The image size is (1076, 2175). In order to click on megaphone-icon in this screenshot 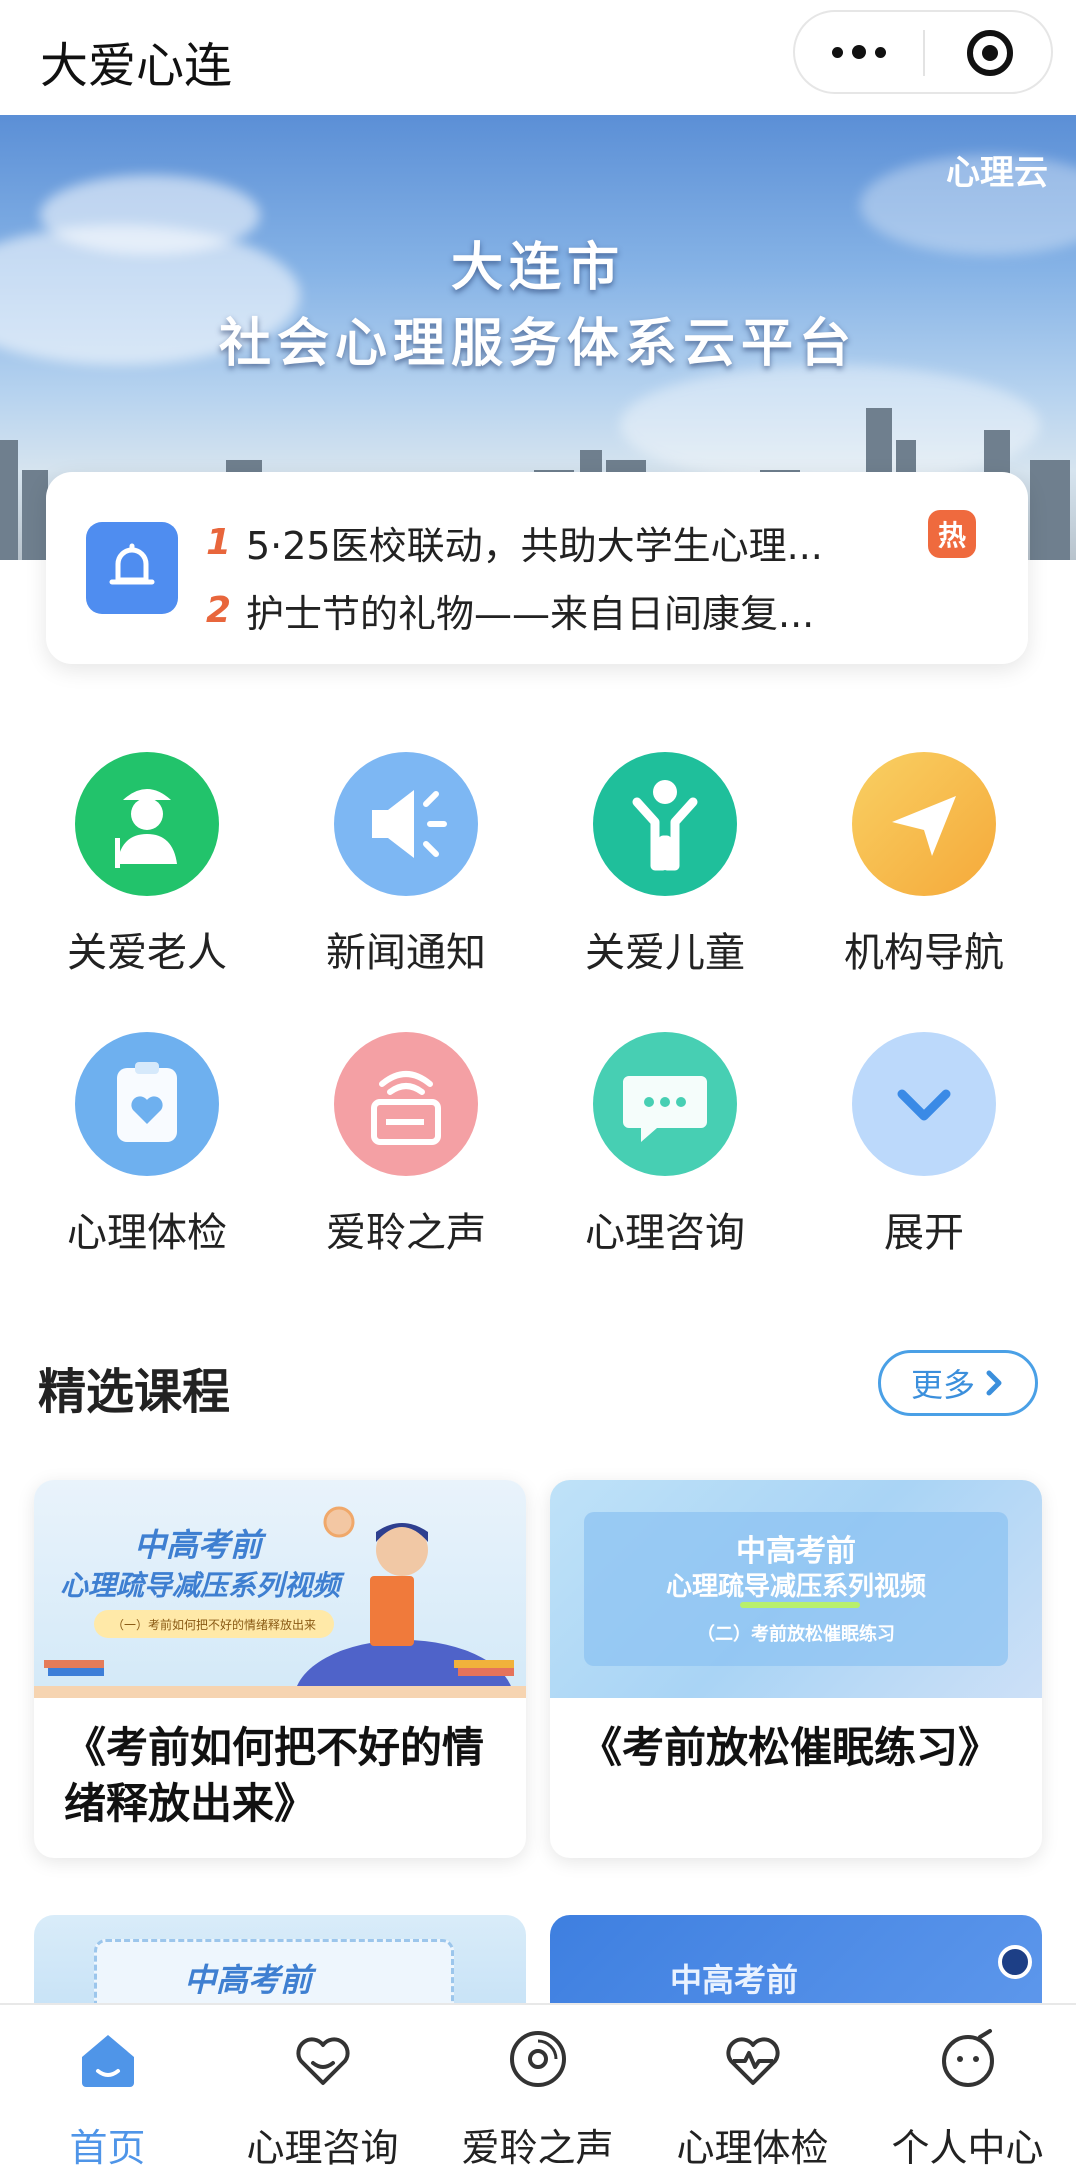, I will do `click(406, 824)`.